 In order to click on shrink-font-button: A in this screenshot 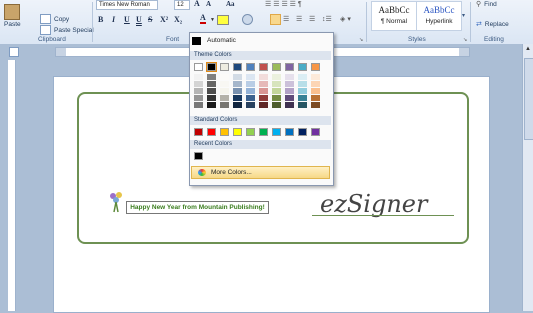, I will do `click(208, 4)`.